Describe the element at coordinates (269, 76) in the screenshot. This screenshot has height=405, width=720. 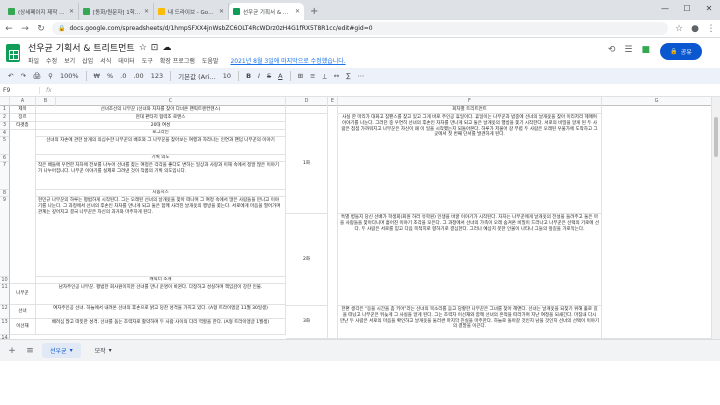
I see `strikethrough-button: S` at that location.